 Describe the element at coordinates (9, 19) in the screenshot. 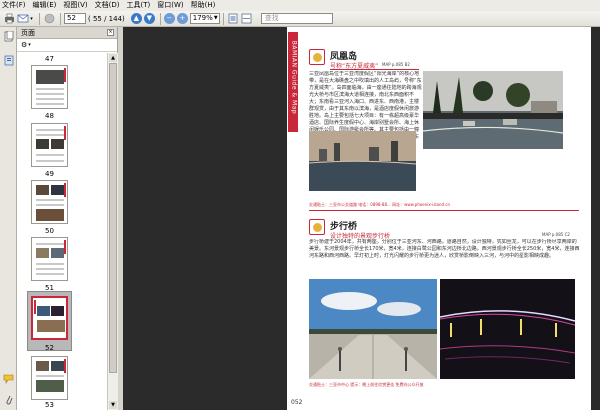

I see `print-button` at that location.